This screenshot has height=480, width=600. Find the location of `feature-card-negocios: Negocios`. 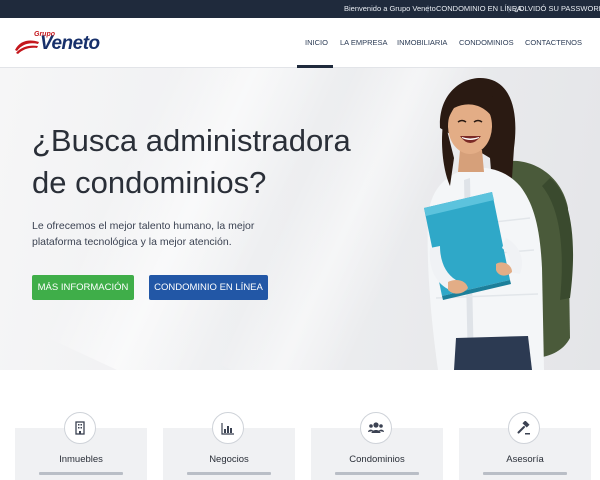

feature-card-negocios: Negocios is located at coordinates (229, 446).